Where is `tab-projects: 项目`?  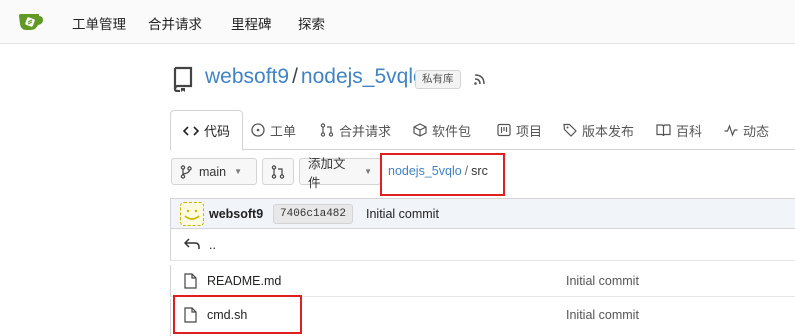
tab-projects: 项目 is located at coordinates (519, 130).